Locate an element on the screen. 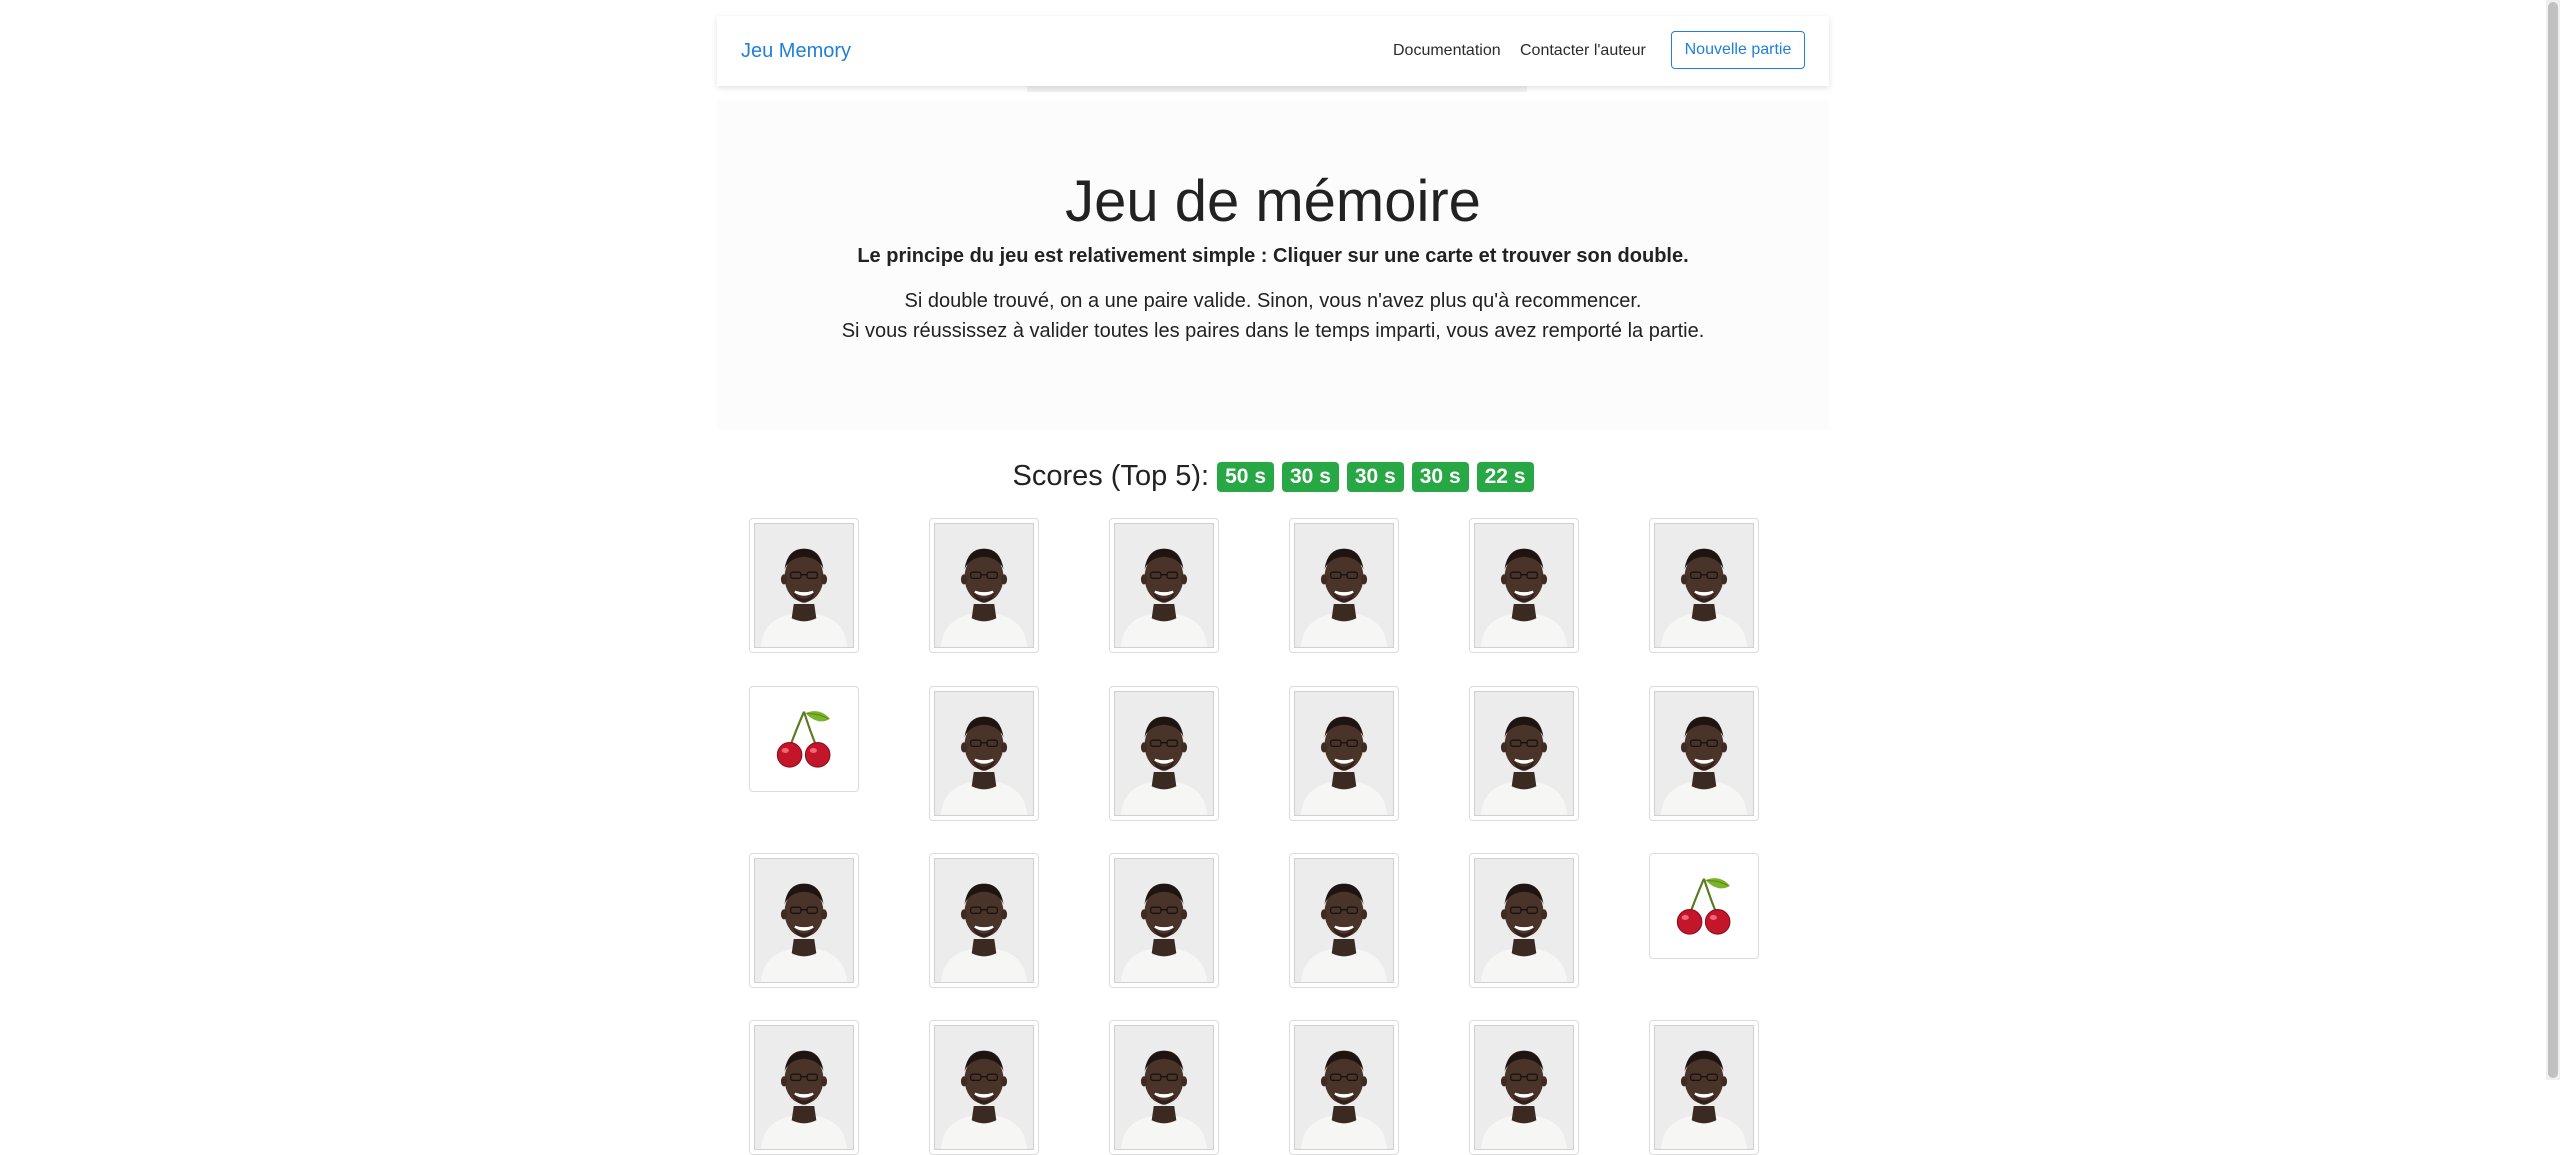 Image resolution: width=2560 pixels, height=1155 pixels. nav-link-documentation: Documentation is located at coordinates (1447, 51).